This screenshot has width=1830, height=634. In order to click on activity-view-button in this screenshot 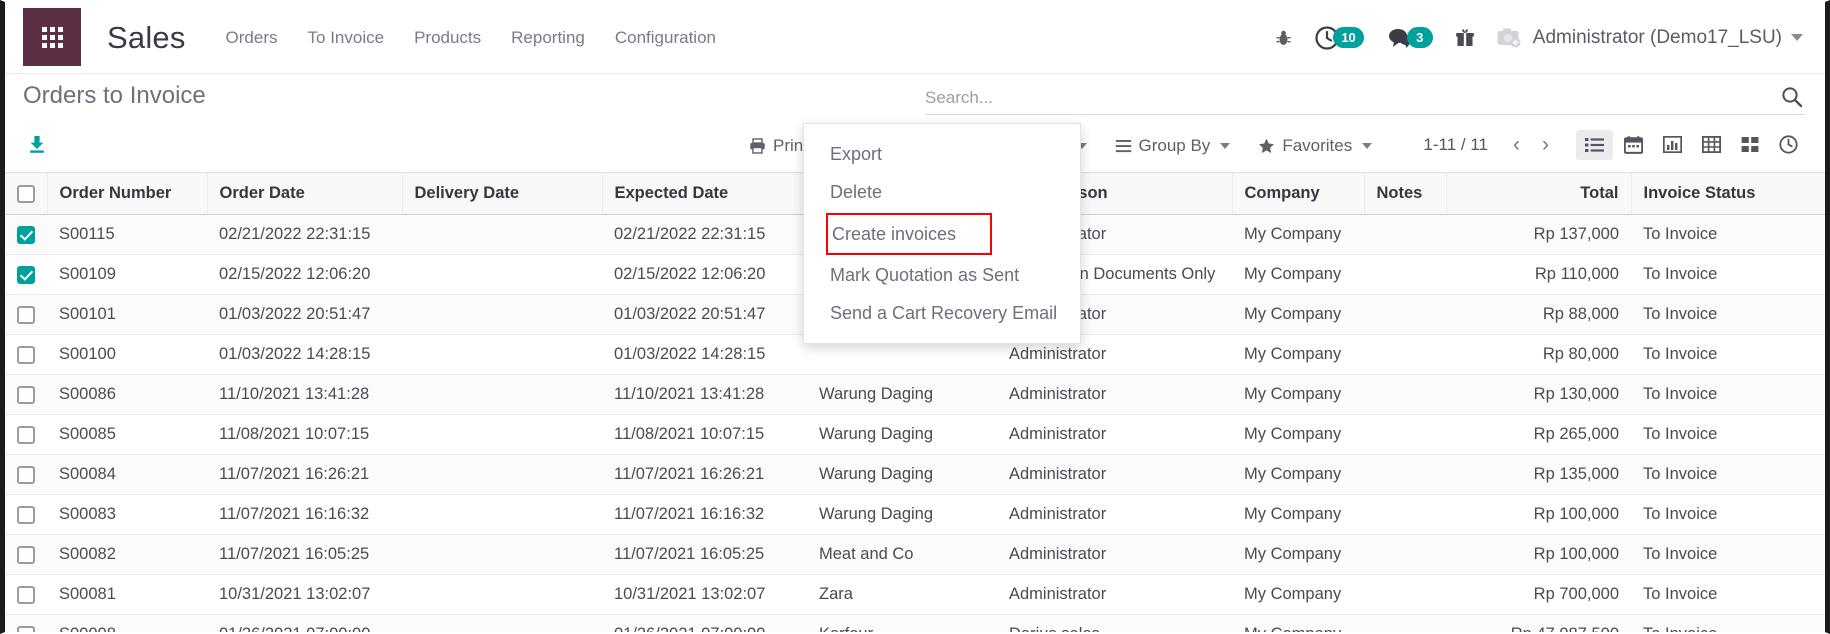, I will do `click(1788, 144)`.